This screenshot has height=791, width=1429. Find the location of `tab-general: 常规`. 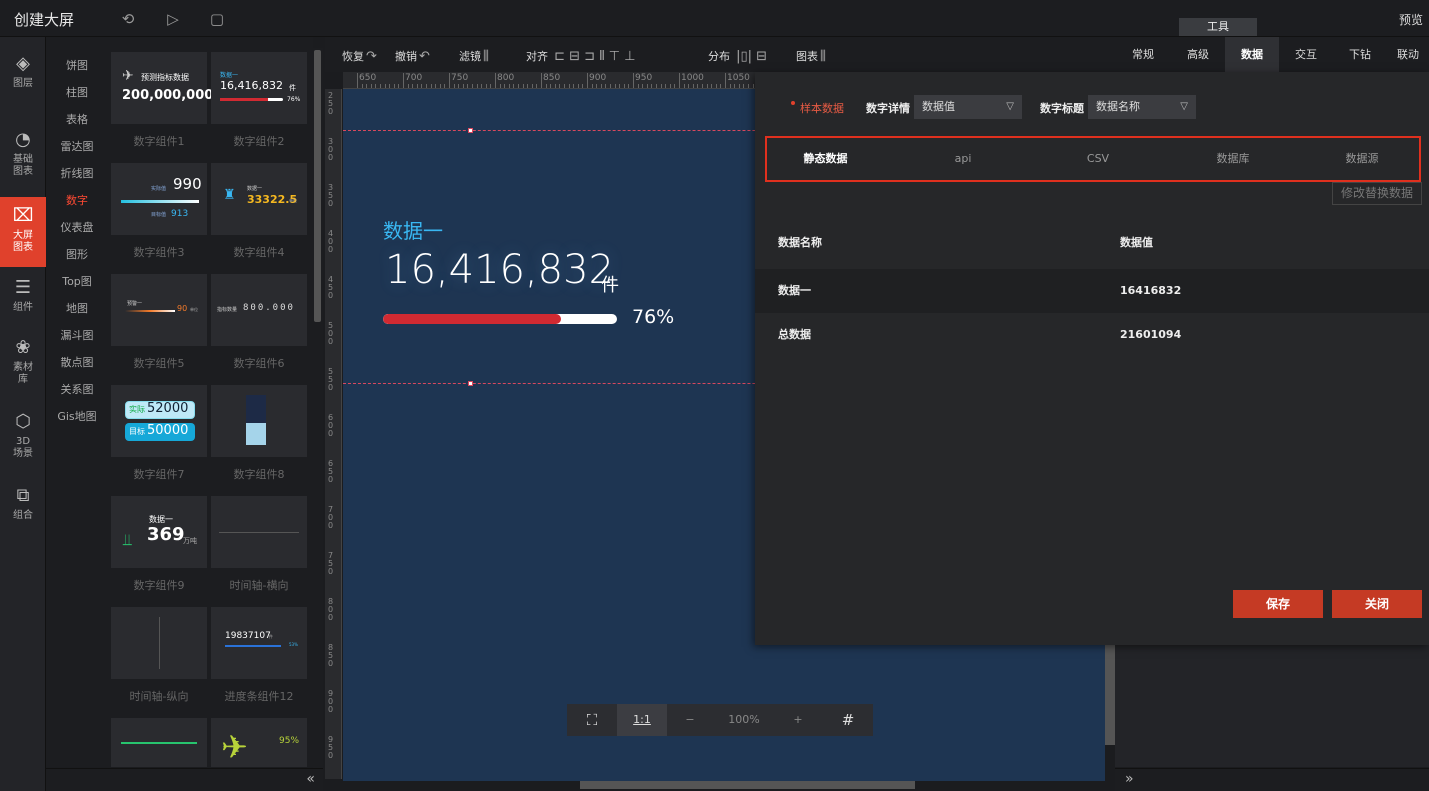

tab-general: 常规 is located at coordinates (1143, 54).